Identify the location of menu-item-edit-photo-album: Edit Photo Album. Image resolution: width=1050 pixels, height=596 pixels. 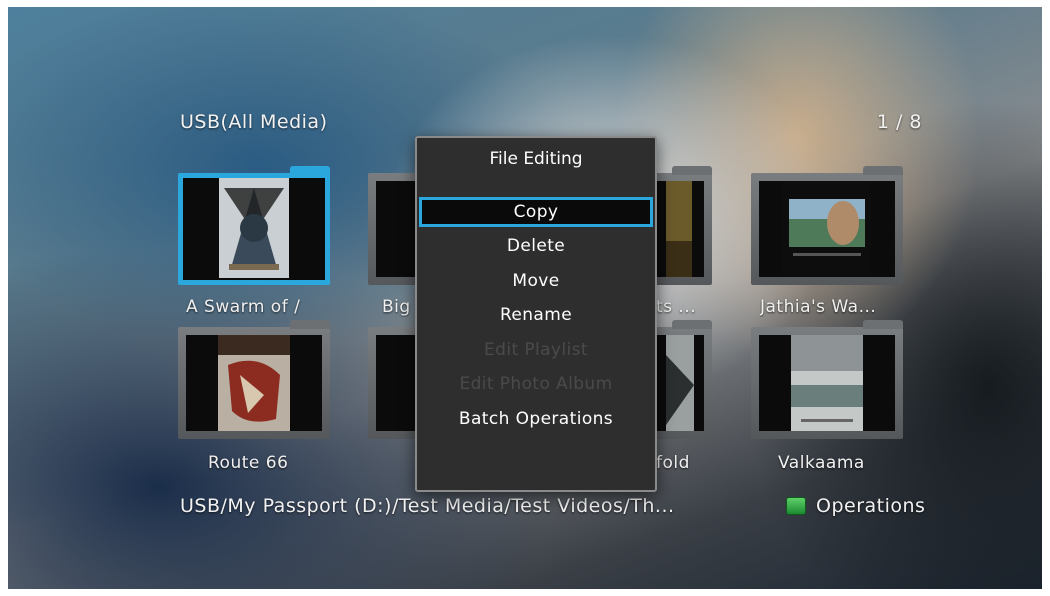
(536, 384).